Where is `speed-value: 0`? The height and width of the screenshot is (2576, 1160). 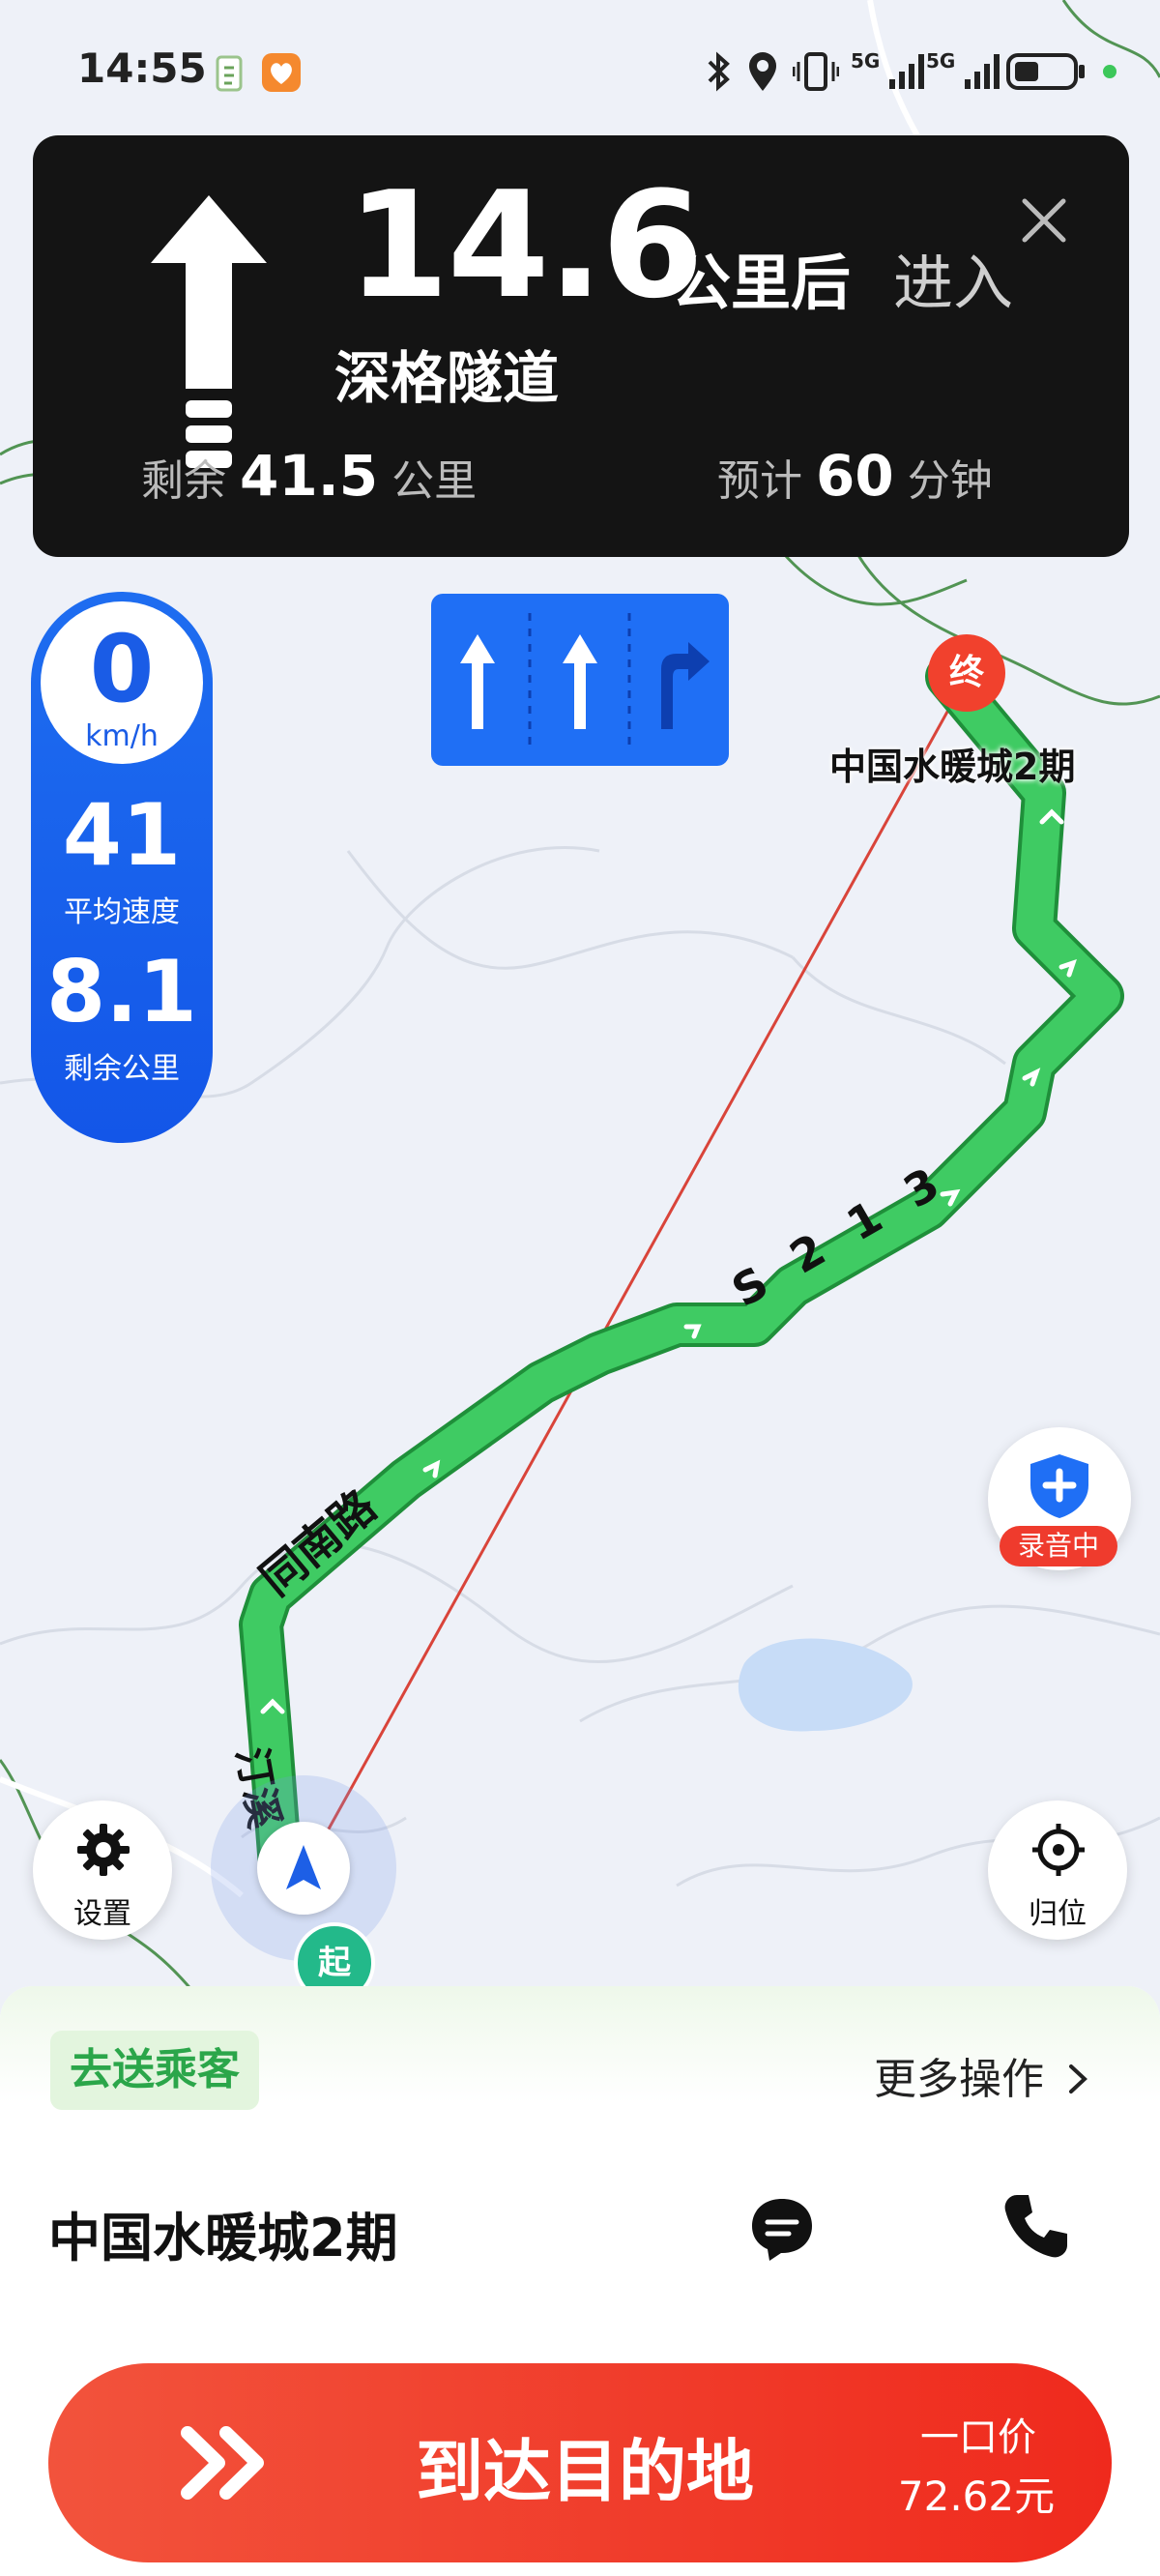 speed-value: 0 is located at coordinates (122, 669).